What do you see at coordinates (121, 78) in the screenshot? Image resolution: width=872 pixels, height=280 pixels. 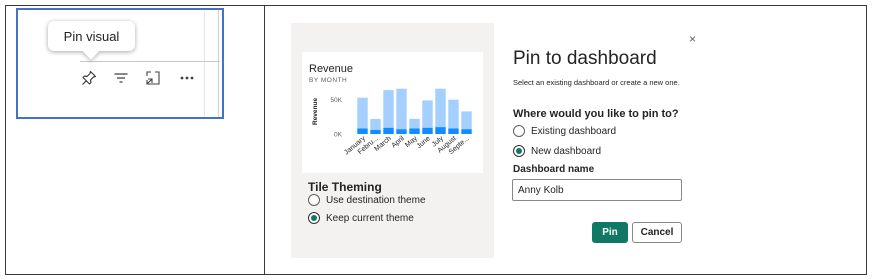 I see `filter-icon` at bounding box center [121, 78].